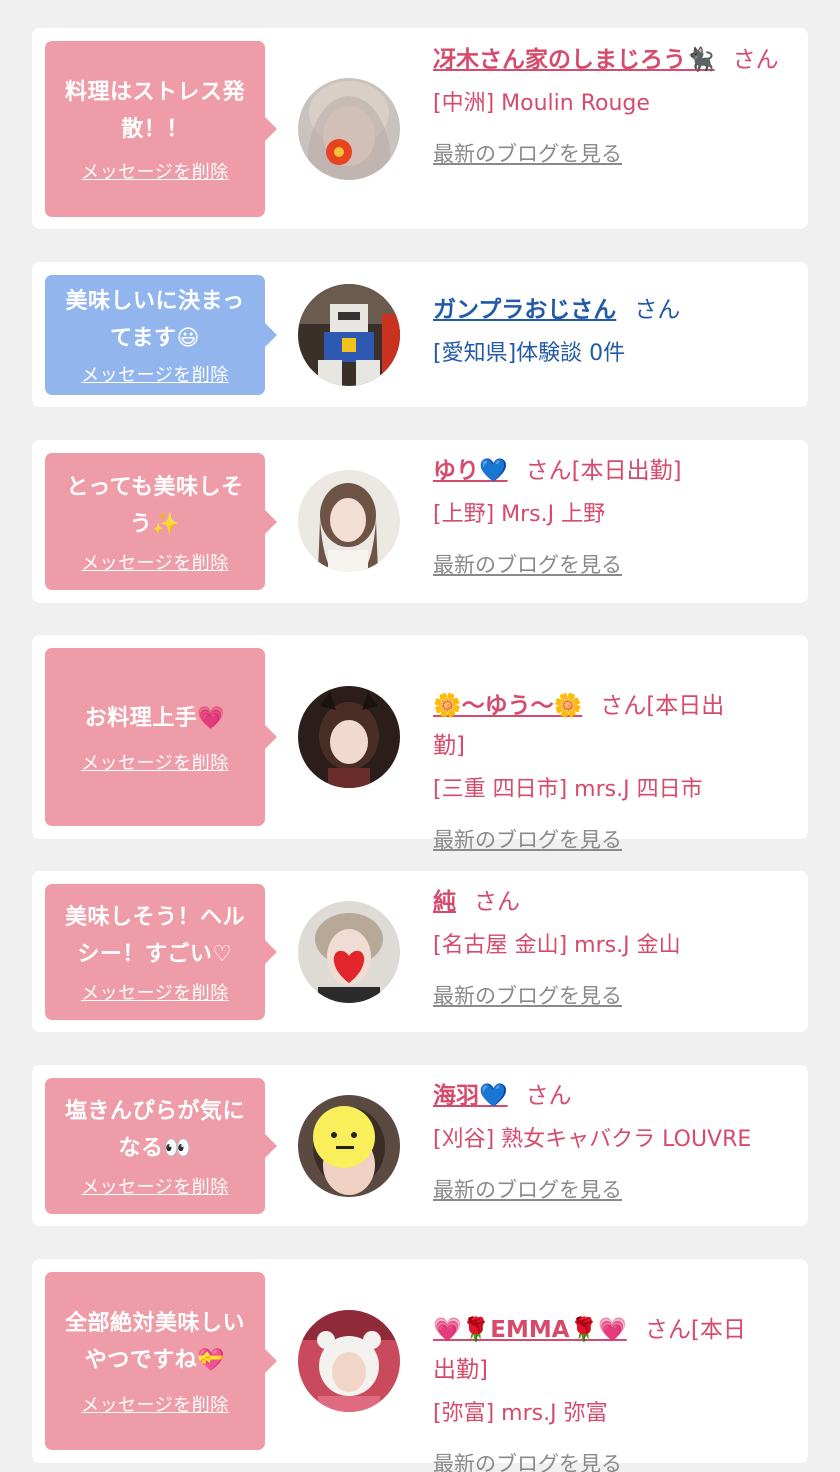  Describe the element at coordinates (155, 718) in the screenshot. I see `message-text: お料理上手💗` at that location.